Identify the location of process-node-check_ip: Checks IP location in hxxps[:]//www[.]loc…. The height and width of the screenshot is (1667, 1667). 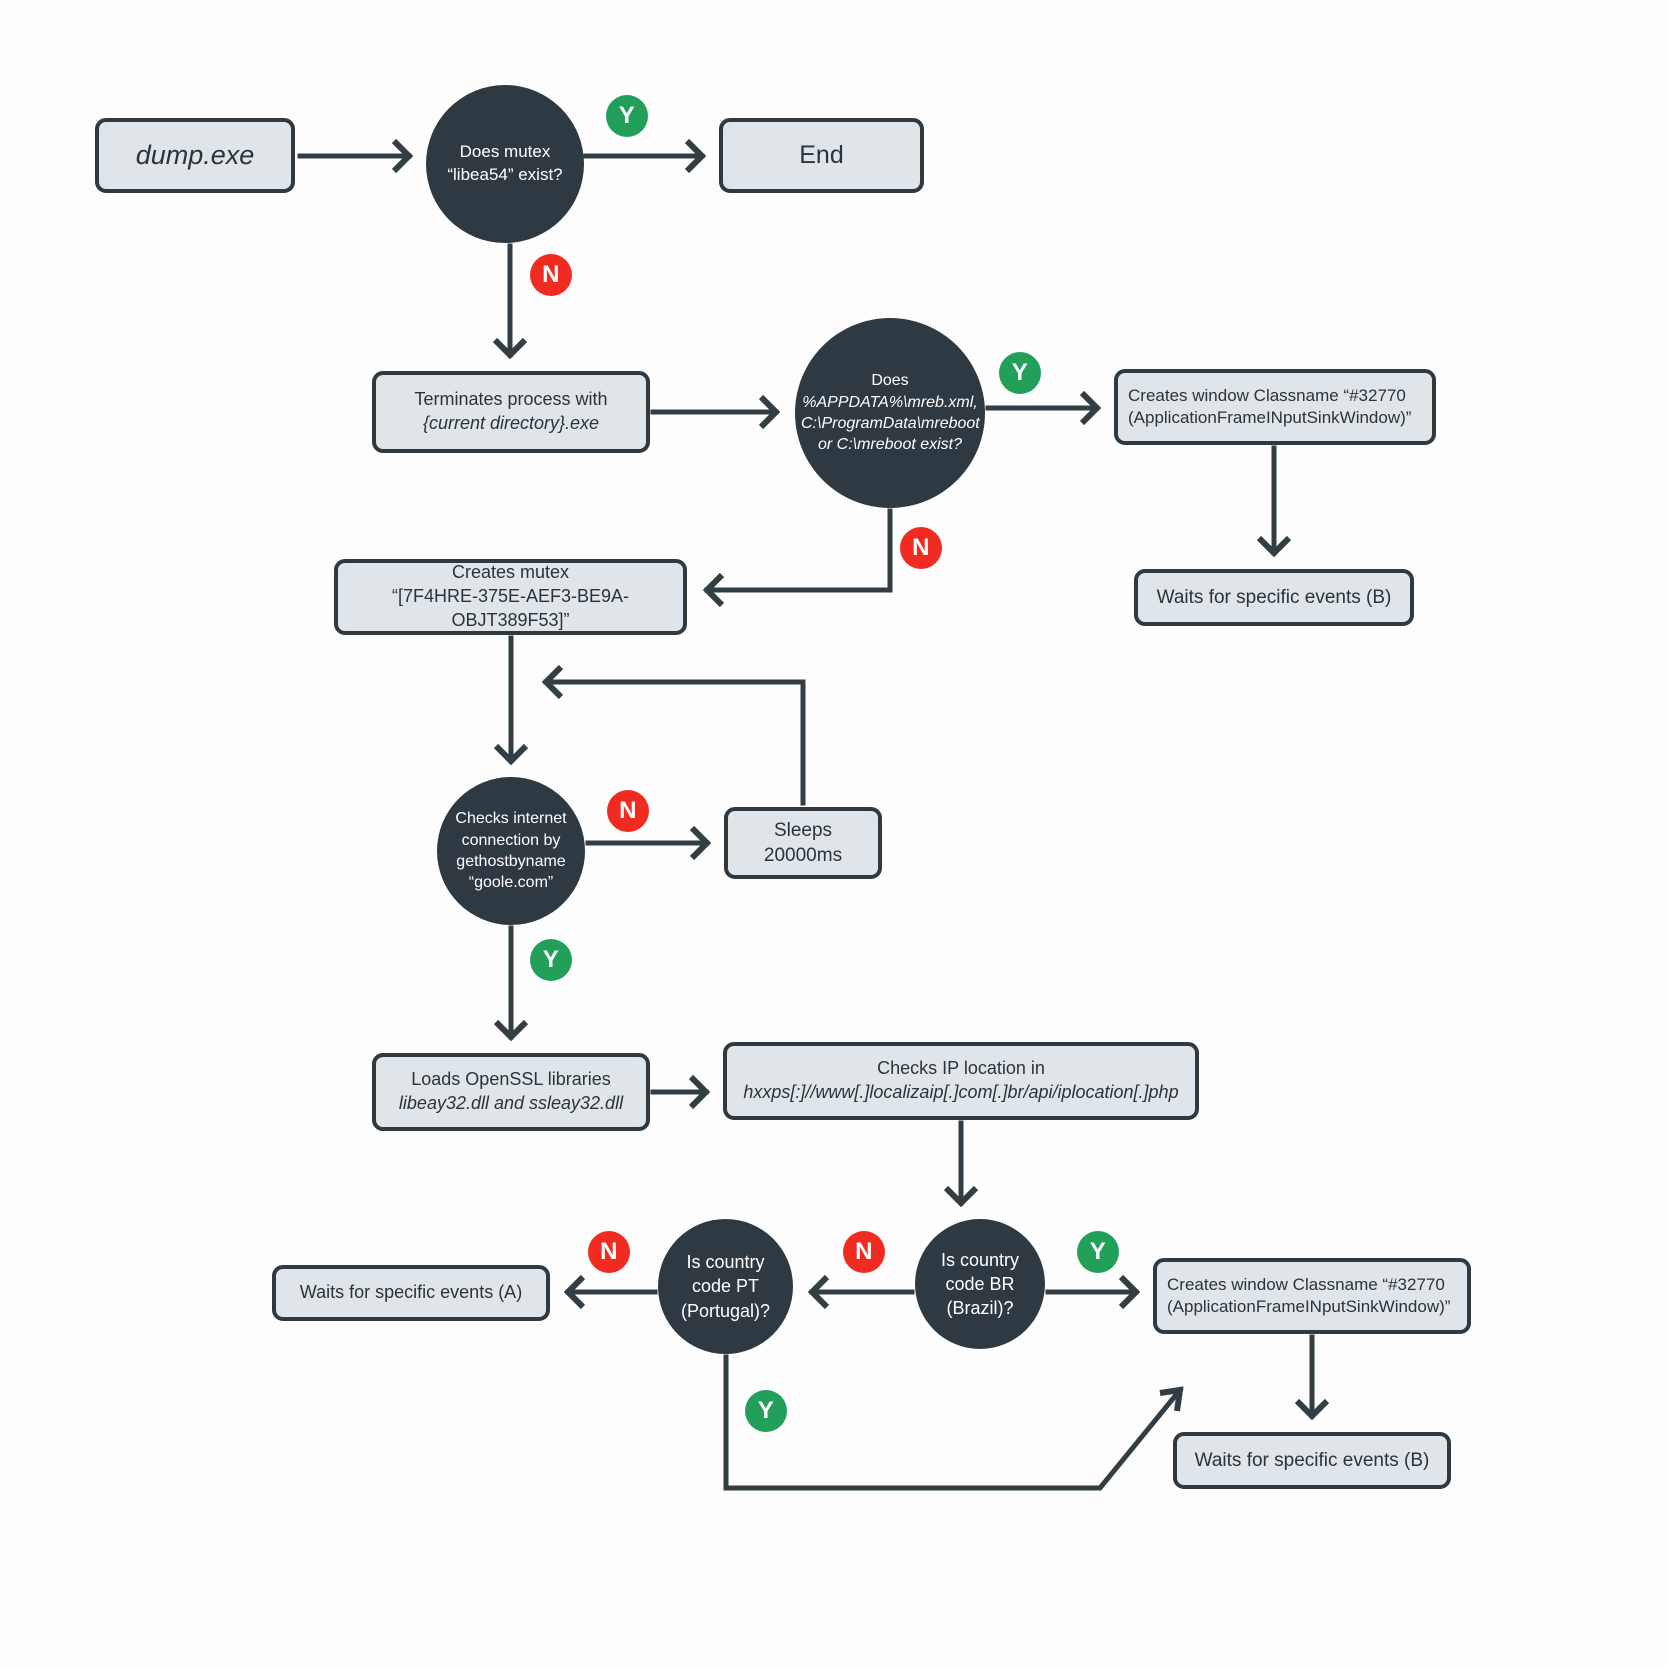
(961, 1081).